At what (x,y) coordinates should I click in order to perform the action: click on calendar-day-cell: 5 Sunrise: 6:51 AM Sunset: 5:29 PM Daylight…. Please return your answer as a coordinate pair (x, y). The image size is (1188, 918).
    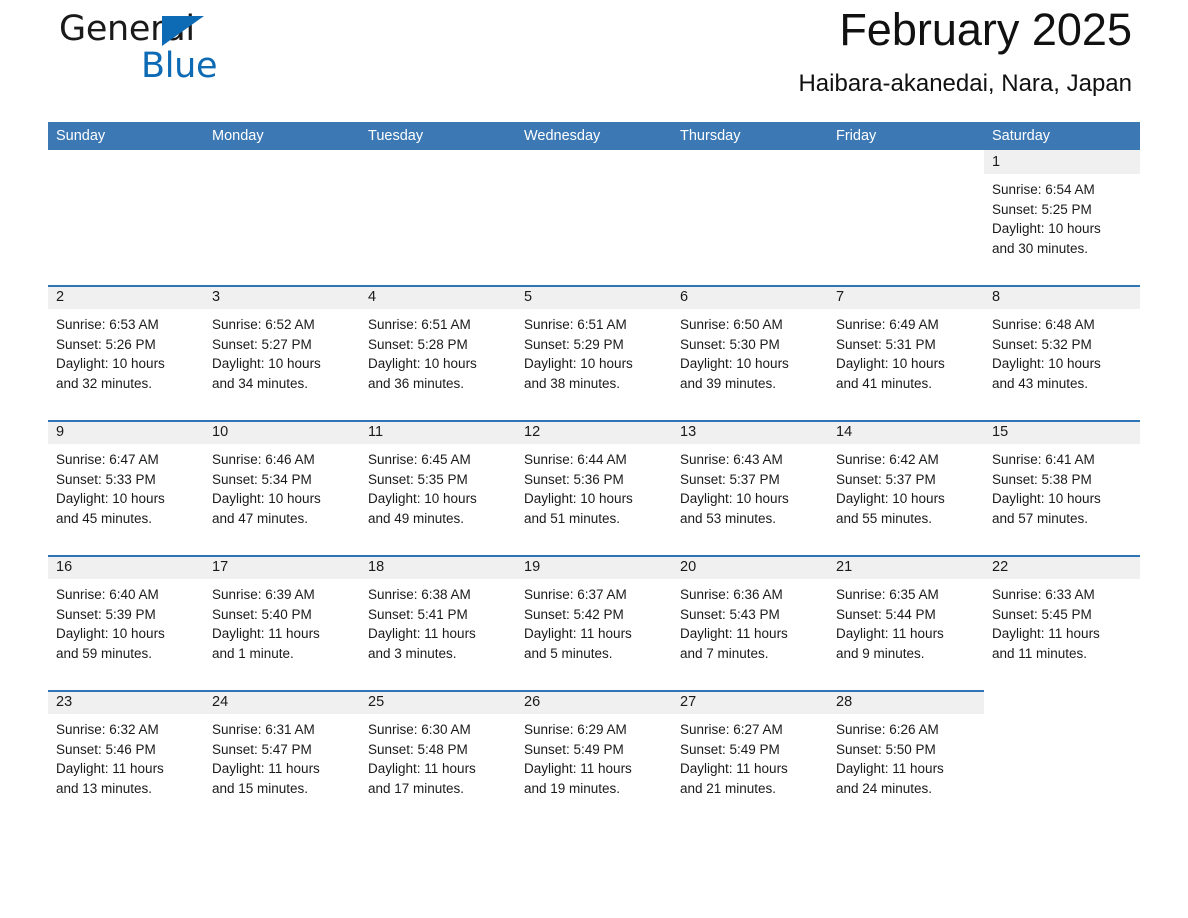
    Looking at the image, I should click on (594, 352).